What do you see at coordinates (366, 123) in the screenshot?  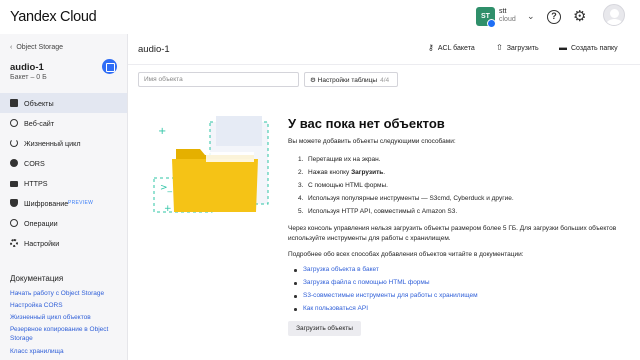 I see `empty-state-title: У вас пока нет объектов` at bounding box center [366, 123].